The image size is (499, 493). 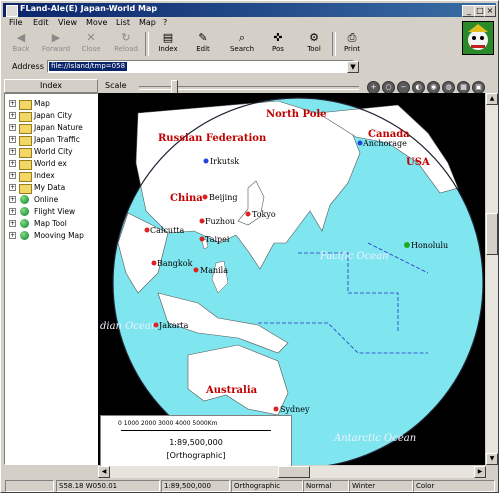 What do you see at coordinates (147, 22) in the screenshot?
I see `menu-map: Map` at bounding box center [147, 22].